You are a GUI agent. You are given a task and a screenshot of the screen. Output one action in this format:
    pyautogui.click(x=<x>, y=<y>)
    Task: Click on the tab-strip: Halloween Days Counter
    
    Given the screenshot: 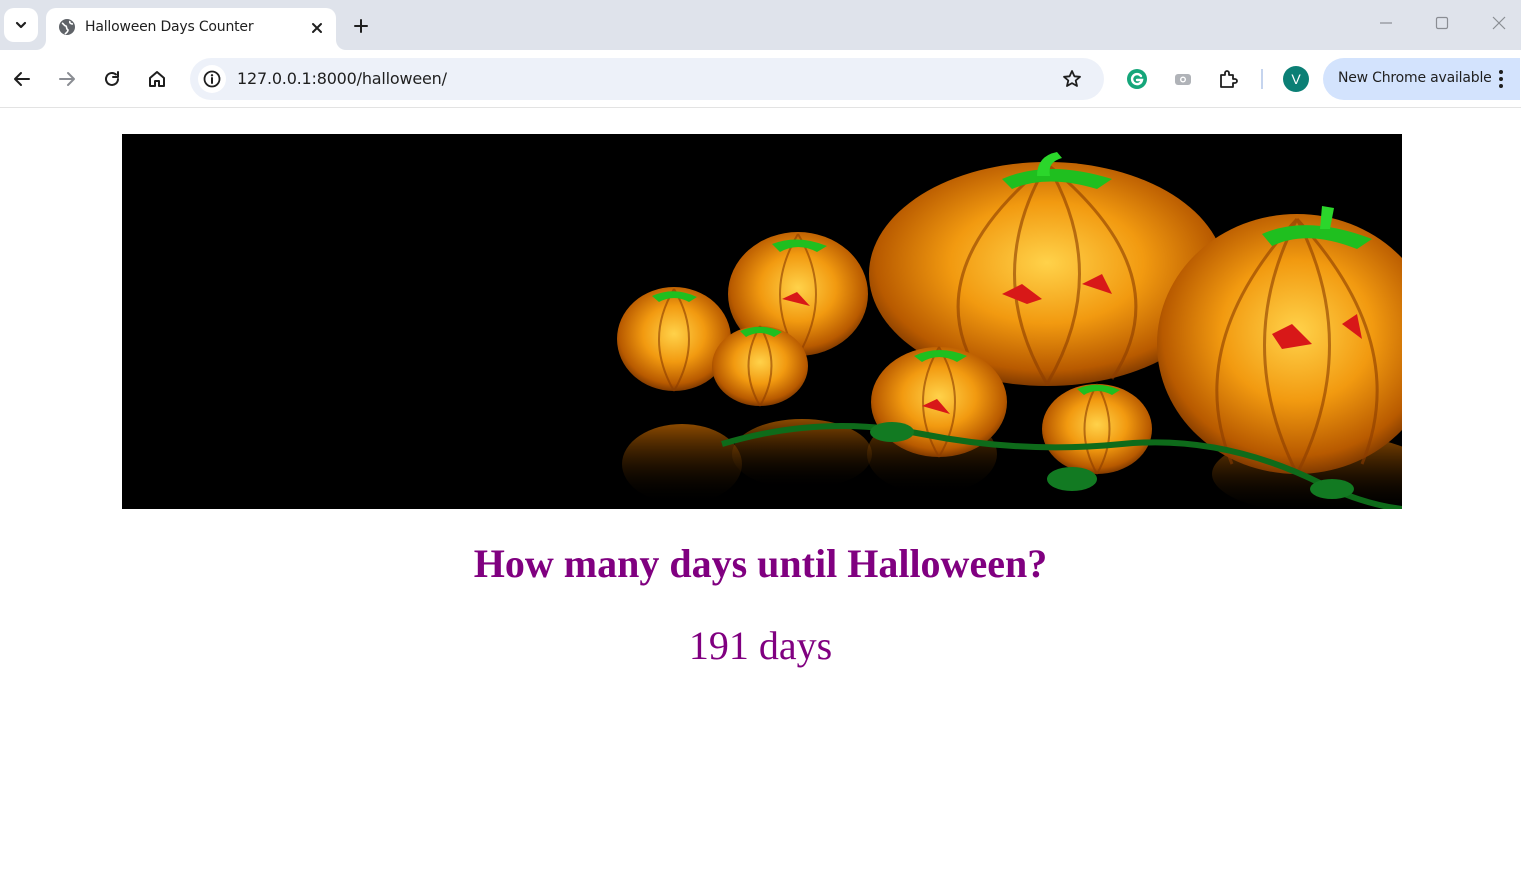 What is the action you would take?
    pyautogui.click(x=760, y=25)
    